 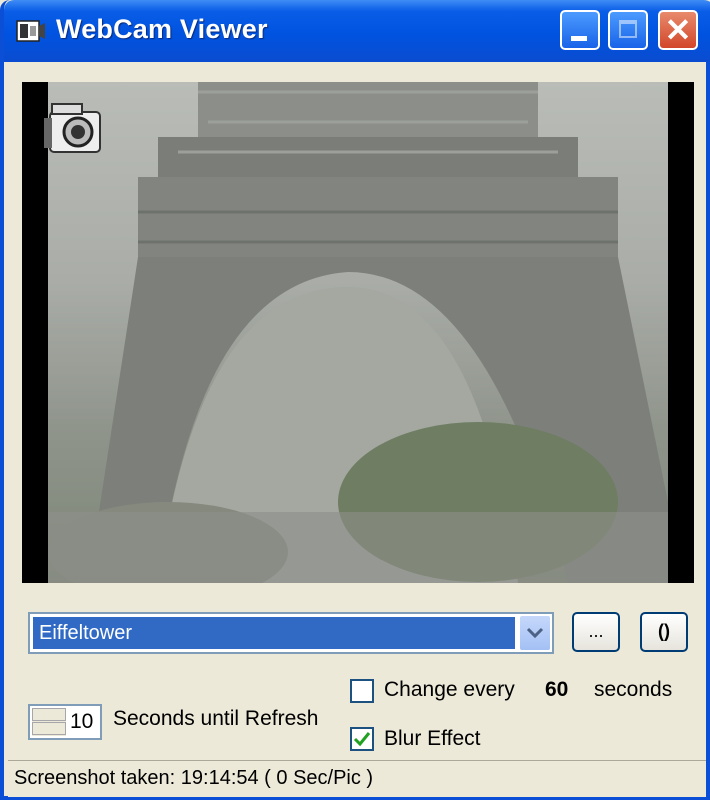 I want to click on maximize-button, so click(x=628, y=30).